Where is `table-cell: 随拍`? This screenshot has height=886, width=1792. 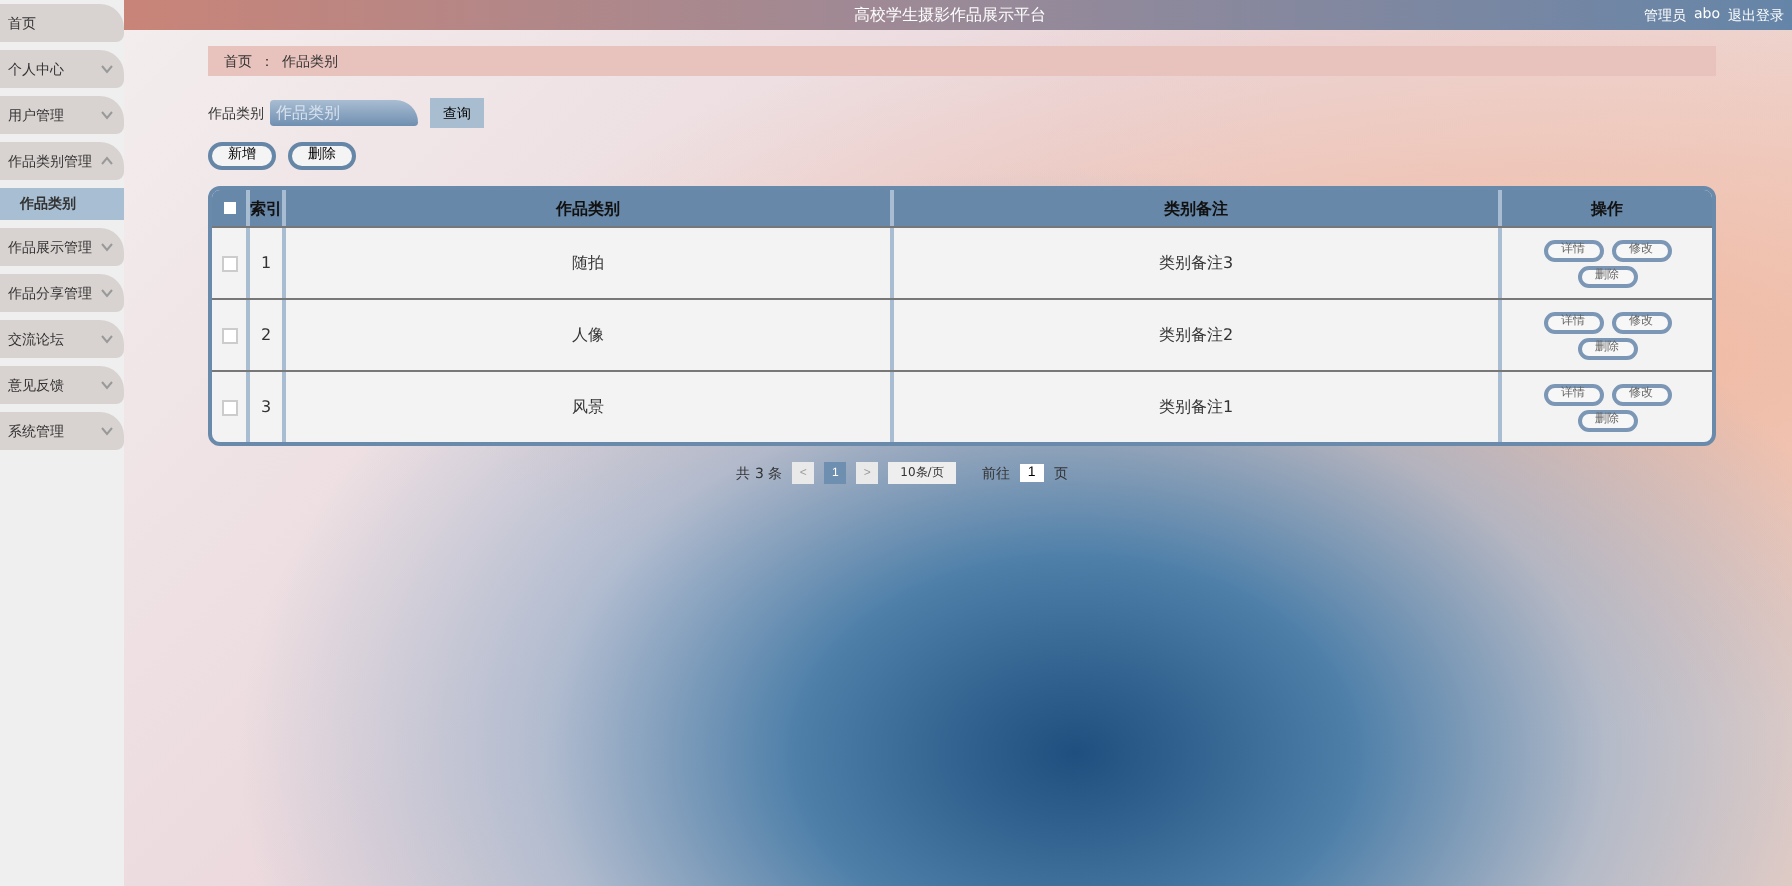
table-cell: 随拍 is located at coordinates (586, 263).